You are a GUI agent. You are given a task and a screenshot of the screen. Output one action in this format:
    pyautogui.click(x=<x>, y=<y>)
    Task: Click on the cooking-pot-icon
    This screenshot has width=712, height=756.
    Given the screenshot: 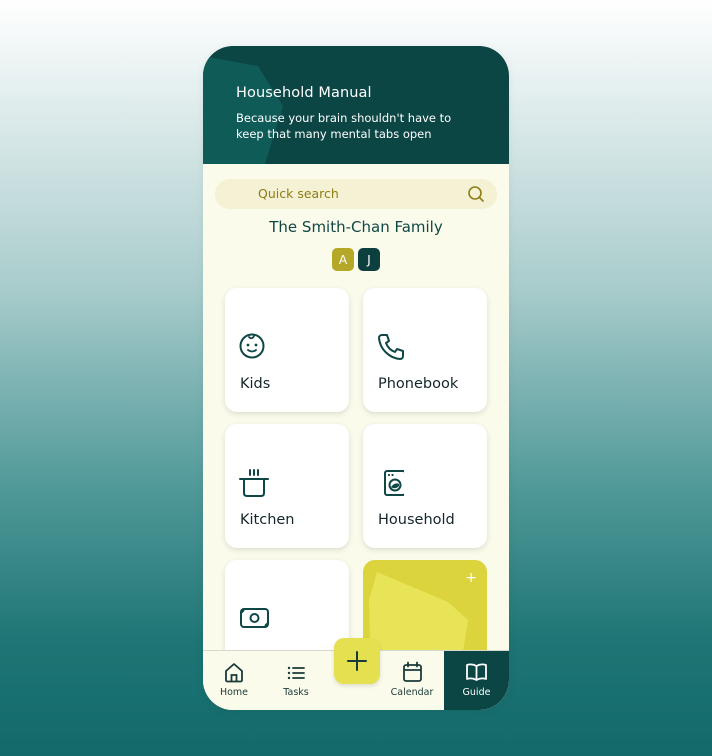 What is the action you would take?
    pyautogui.click(x=254, y=483)
    